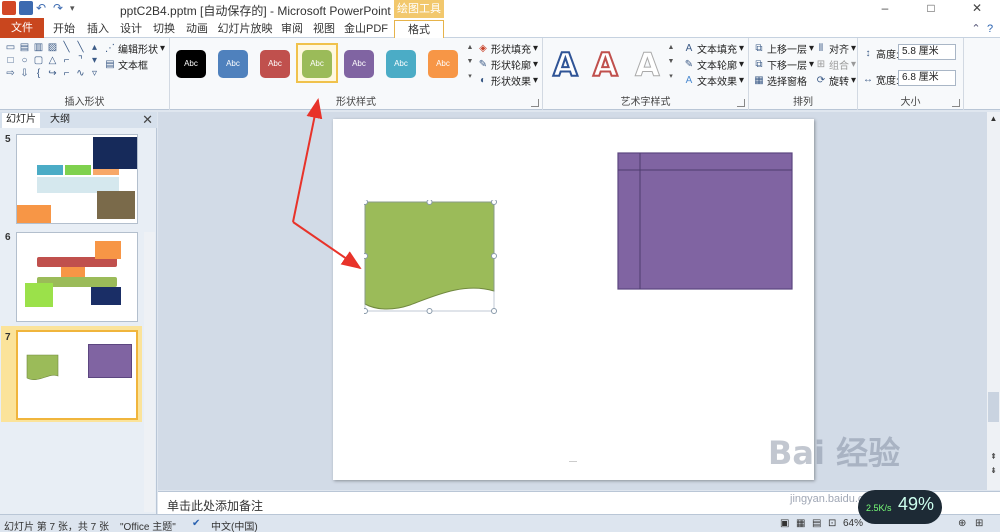 The height and width of the screenshot is (532, 1000). Describe the element at coordinates (979, 523) in the screenshot. I see `fit-slide-icon: ⊞` at that location.